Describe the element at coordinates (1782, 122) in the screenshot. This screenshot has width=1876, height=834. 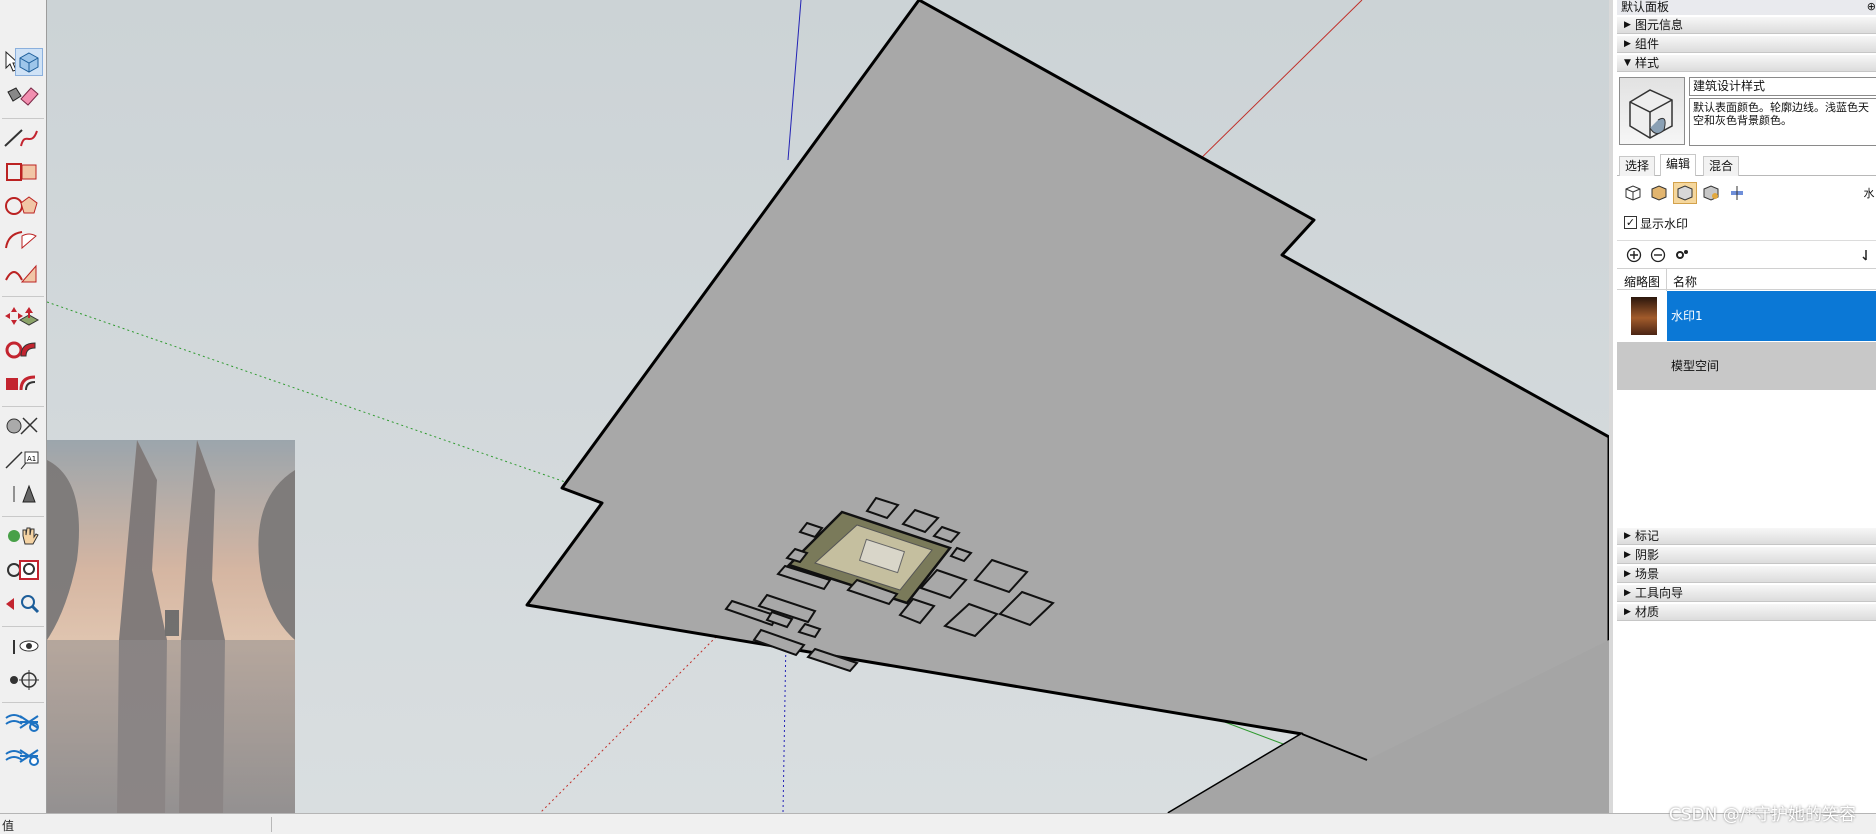
I see `style-description-field: 默认表面颜色。轮廓边线。浅蓝色天空和灰色背景颜色。` at that location.